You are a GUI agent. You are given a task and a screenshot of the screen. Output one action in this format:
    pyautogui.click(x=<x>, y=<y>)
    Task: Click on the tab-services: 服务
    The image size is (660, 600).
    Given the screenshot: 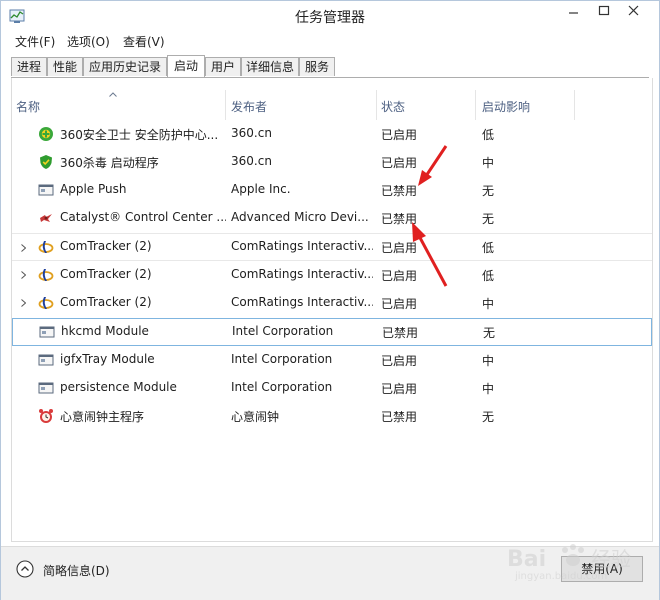 What is the action you would take?
    pyautogui.click(x=317, y=66)
    